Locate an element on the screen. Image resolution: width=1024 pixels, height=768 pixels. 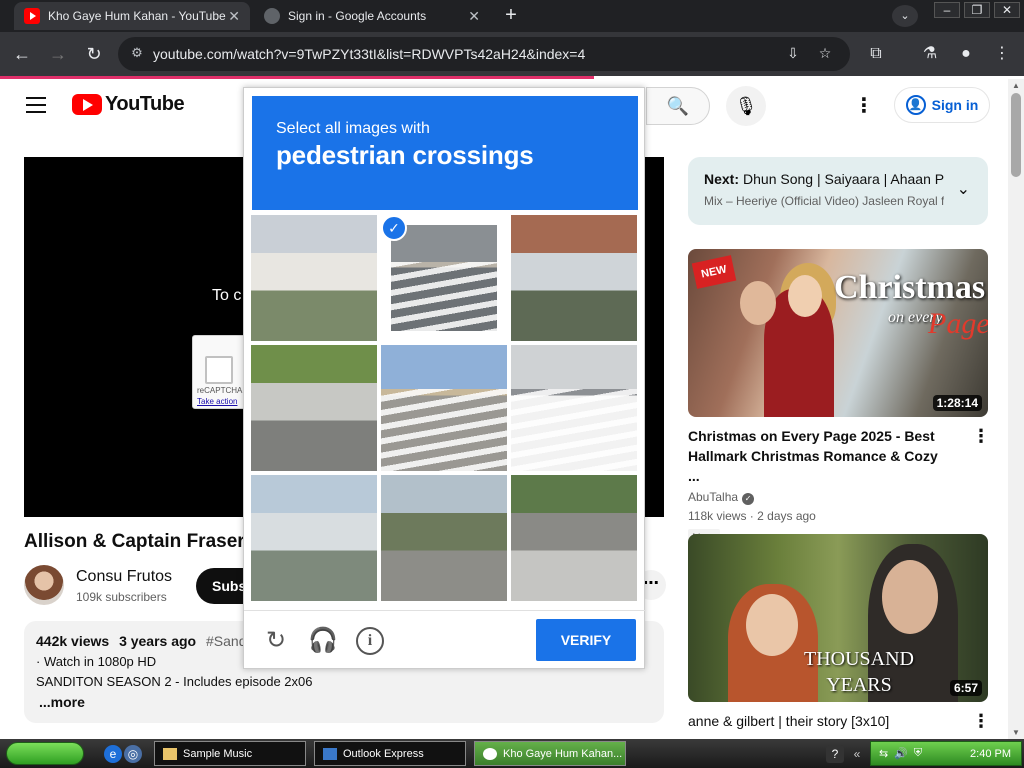
voice-search-button: 🎙 is located at coordinates (746, 106).